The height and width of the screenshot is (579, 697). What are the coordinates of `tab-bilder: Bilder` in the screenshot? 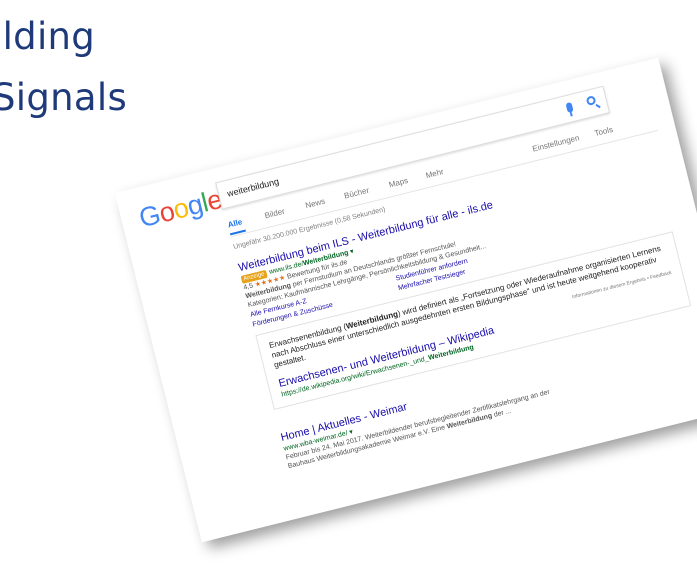 It's located at (275, 214).